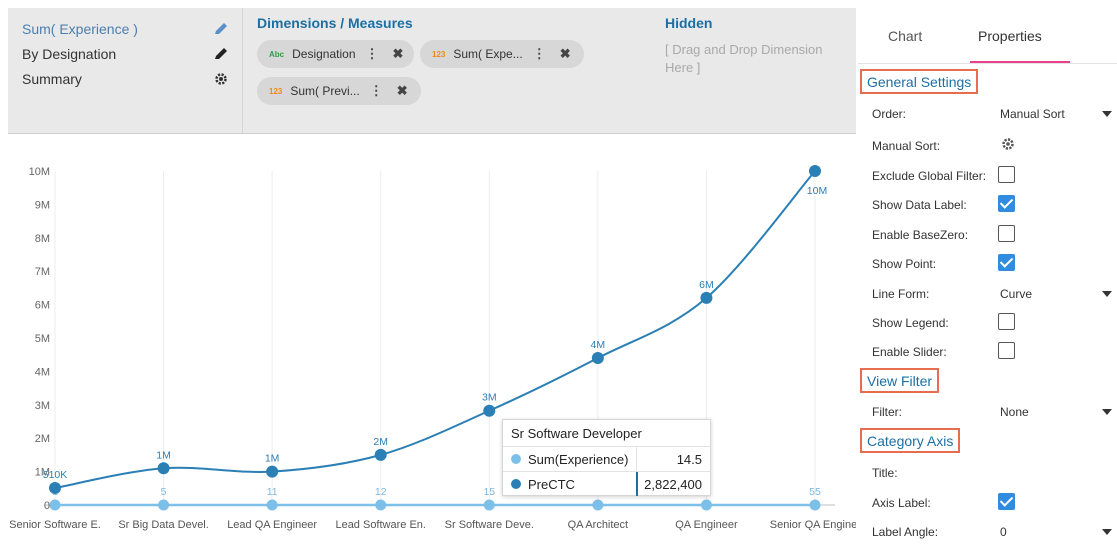 This screenshot has height=548, width=1117. Describe the element at coordinates (900, 380) in the screenshot. I see `view-filter-header: View Filter` at that location.